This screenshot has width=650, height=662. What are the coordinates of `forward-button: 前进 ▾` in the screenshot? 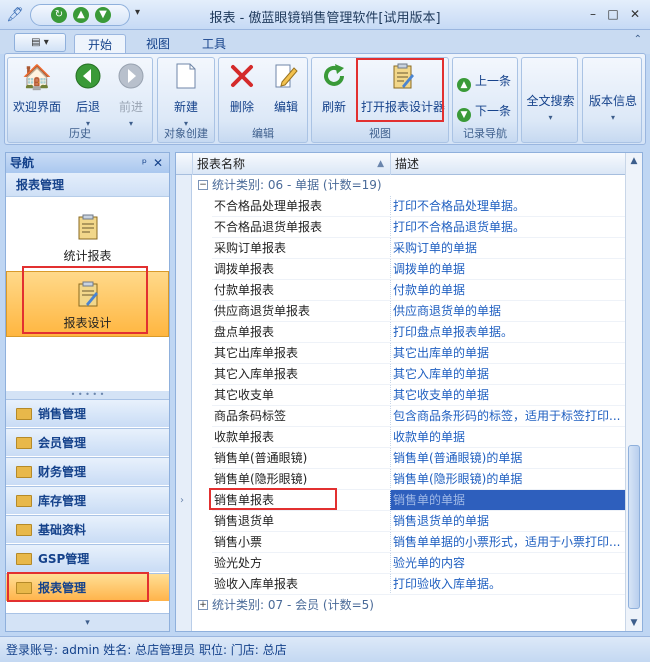 It's located at (131, 95).